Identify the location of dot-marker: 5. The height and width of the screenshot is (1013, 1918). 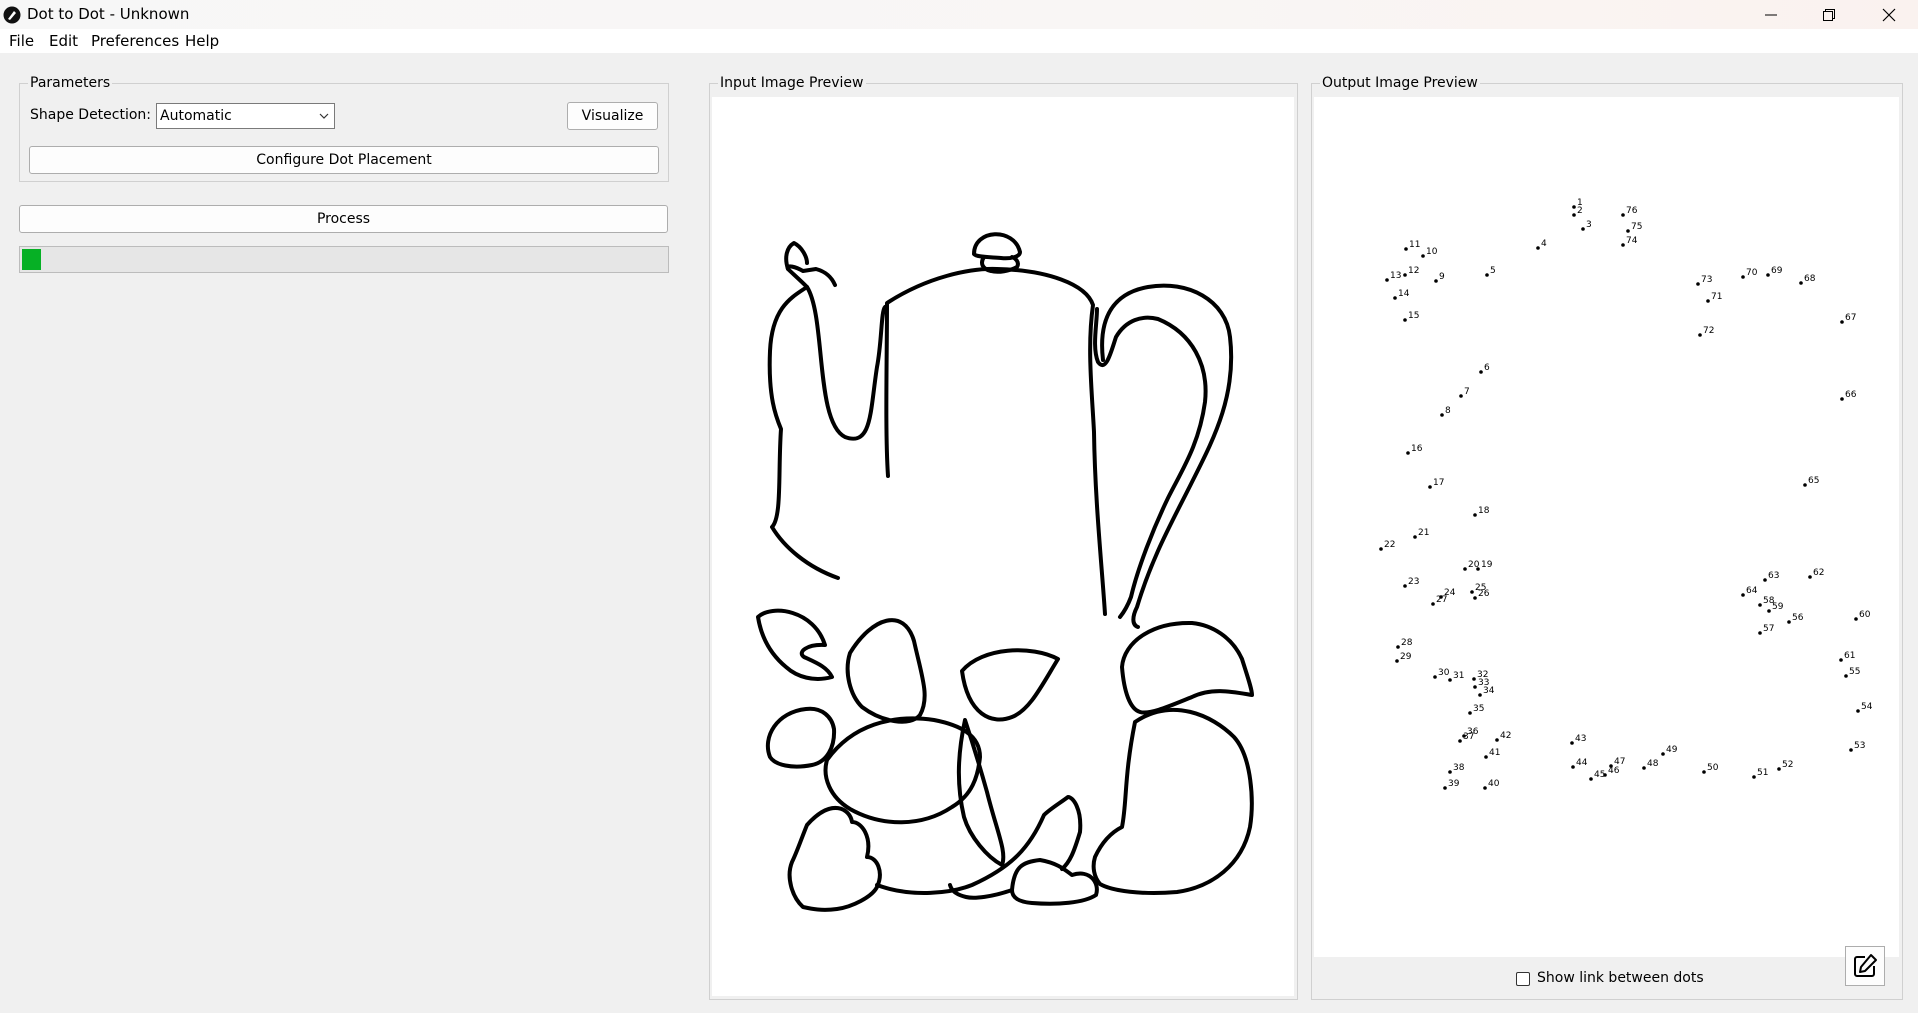
(1490, 271).